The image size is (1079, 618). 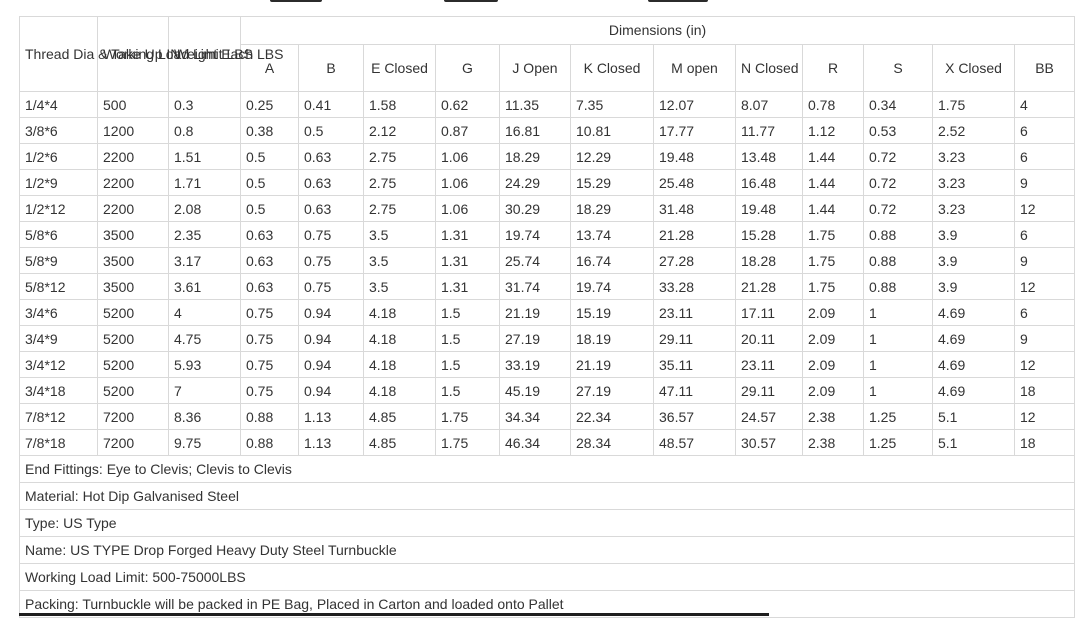 I want to click on table-cell: 1, so click(x=898, y=390).